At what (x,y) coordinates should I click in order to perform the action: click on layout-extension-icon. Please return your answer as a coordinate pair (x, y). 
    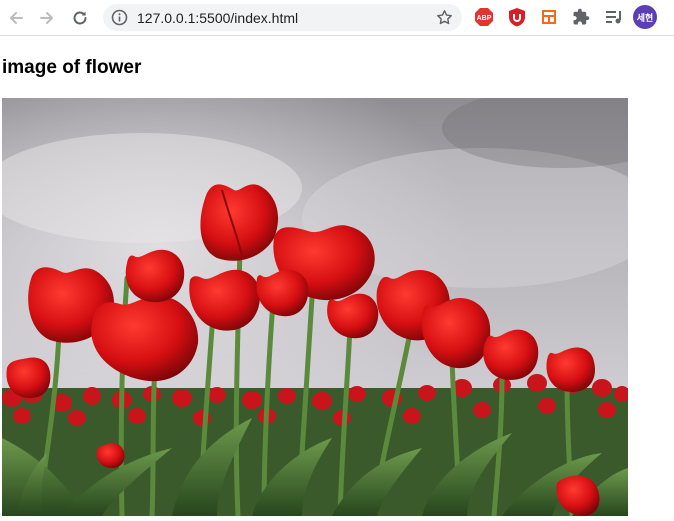
    Looking at the image, I should click on (549, 17).